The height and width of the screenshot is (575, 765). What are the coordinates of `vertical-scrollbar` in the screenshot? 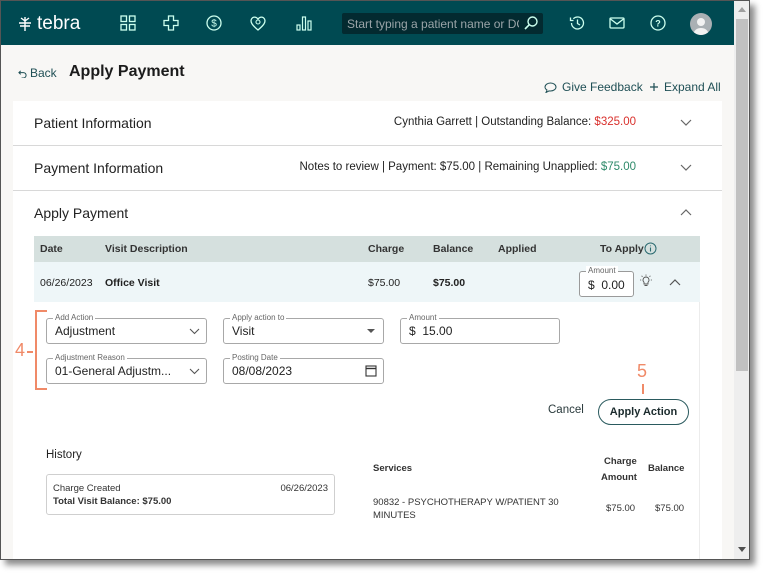 It's located at (741, 280).